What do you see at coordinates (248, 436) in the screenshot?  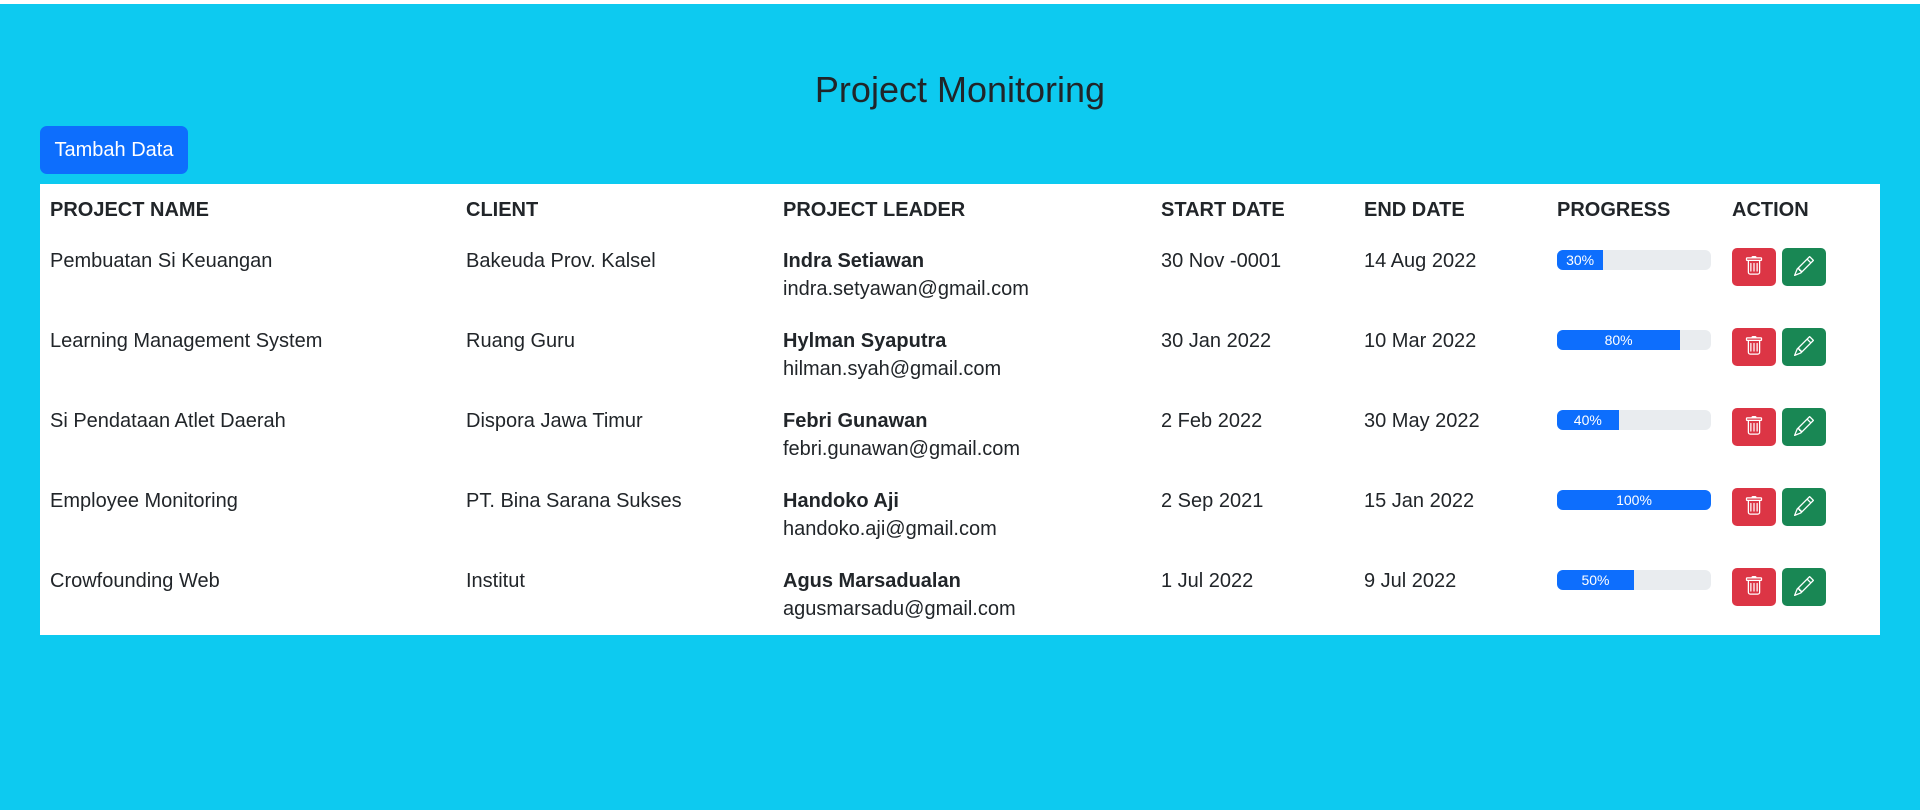 I see `project-name-cell: Si Pendataan Atlet Daerah` at bounding box center [248, 436].